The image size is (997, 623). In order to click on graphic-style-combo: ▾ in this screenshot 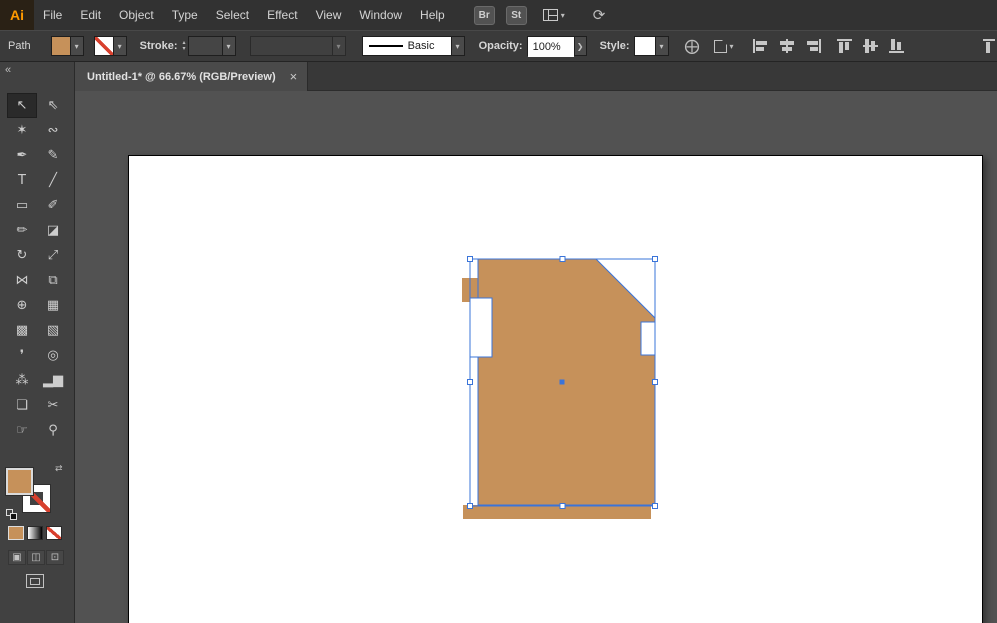, I will do `click(651, 46)`.